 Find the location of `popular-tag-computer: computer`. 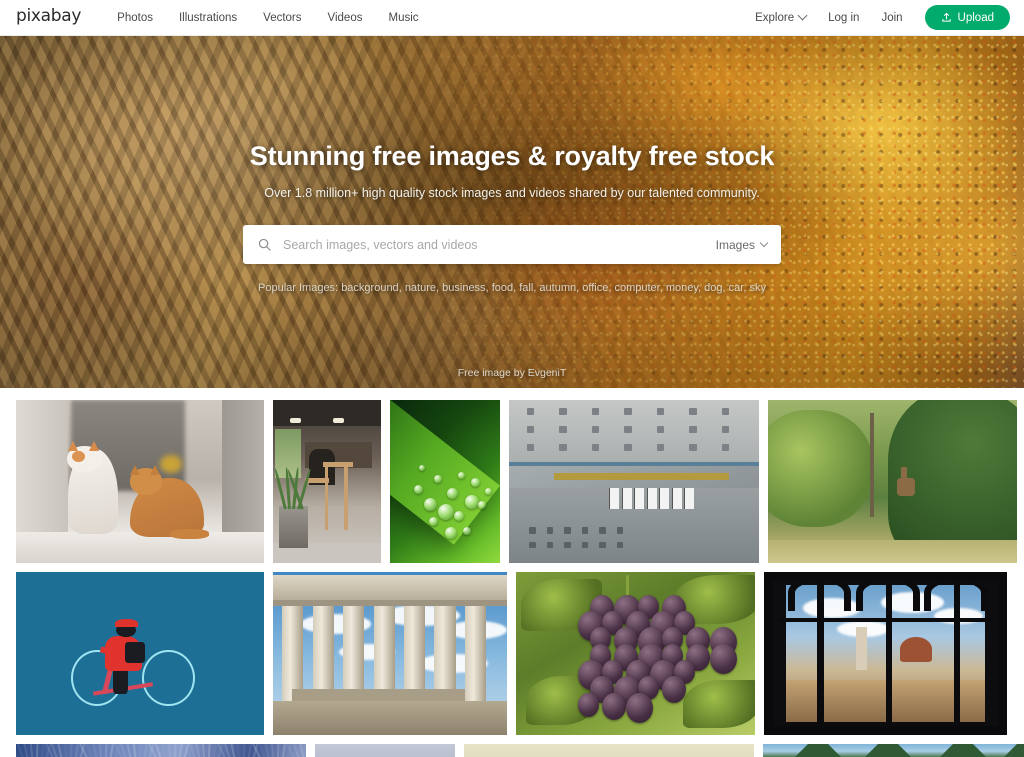

popular-tag-computer: computer is located at coordinates (636, 288).